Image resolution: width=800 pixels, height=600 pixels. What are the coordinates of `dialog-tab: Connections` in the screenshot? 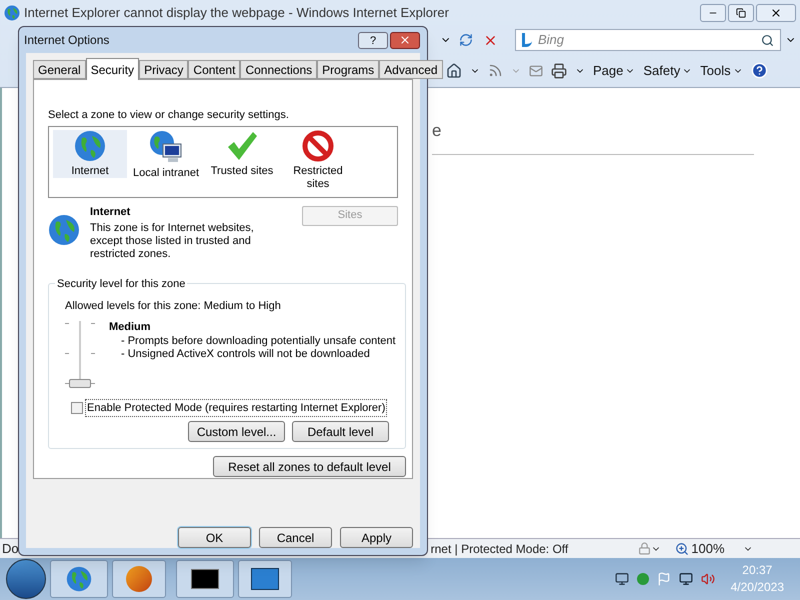 It's located at (279, 69).